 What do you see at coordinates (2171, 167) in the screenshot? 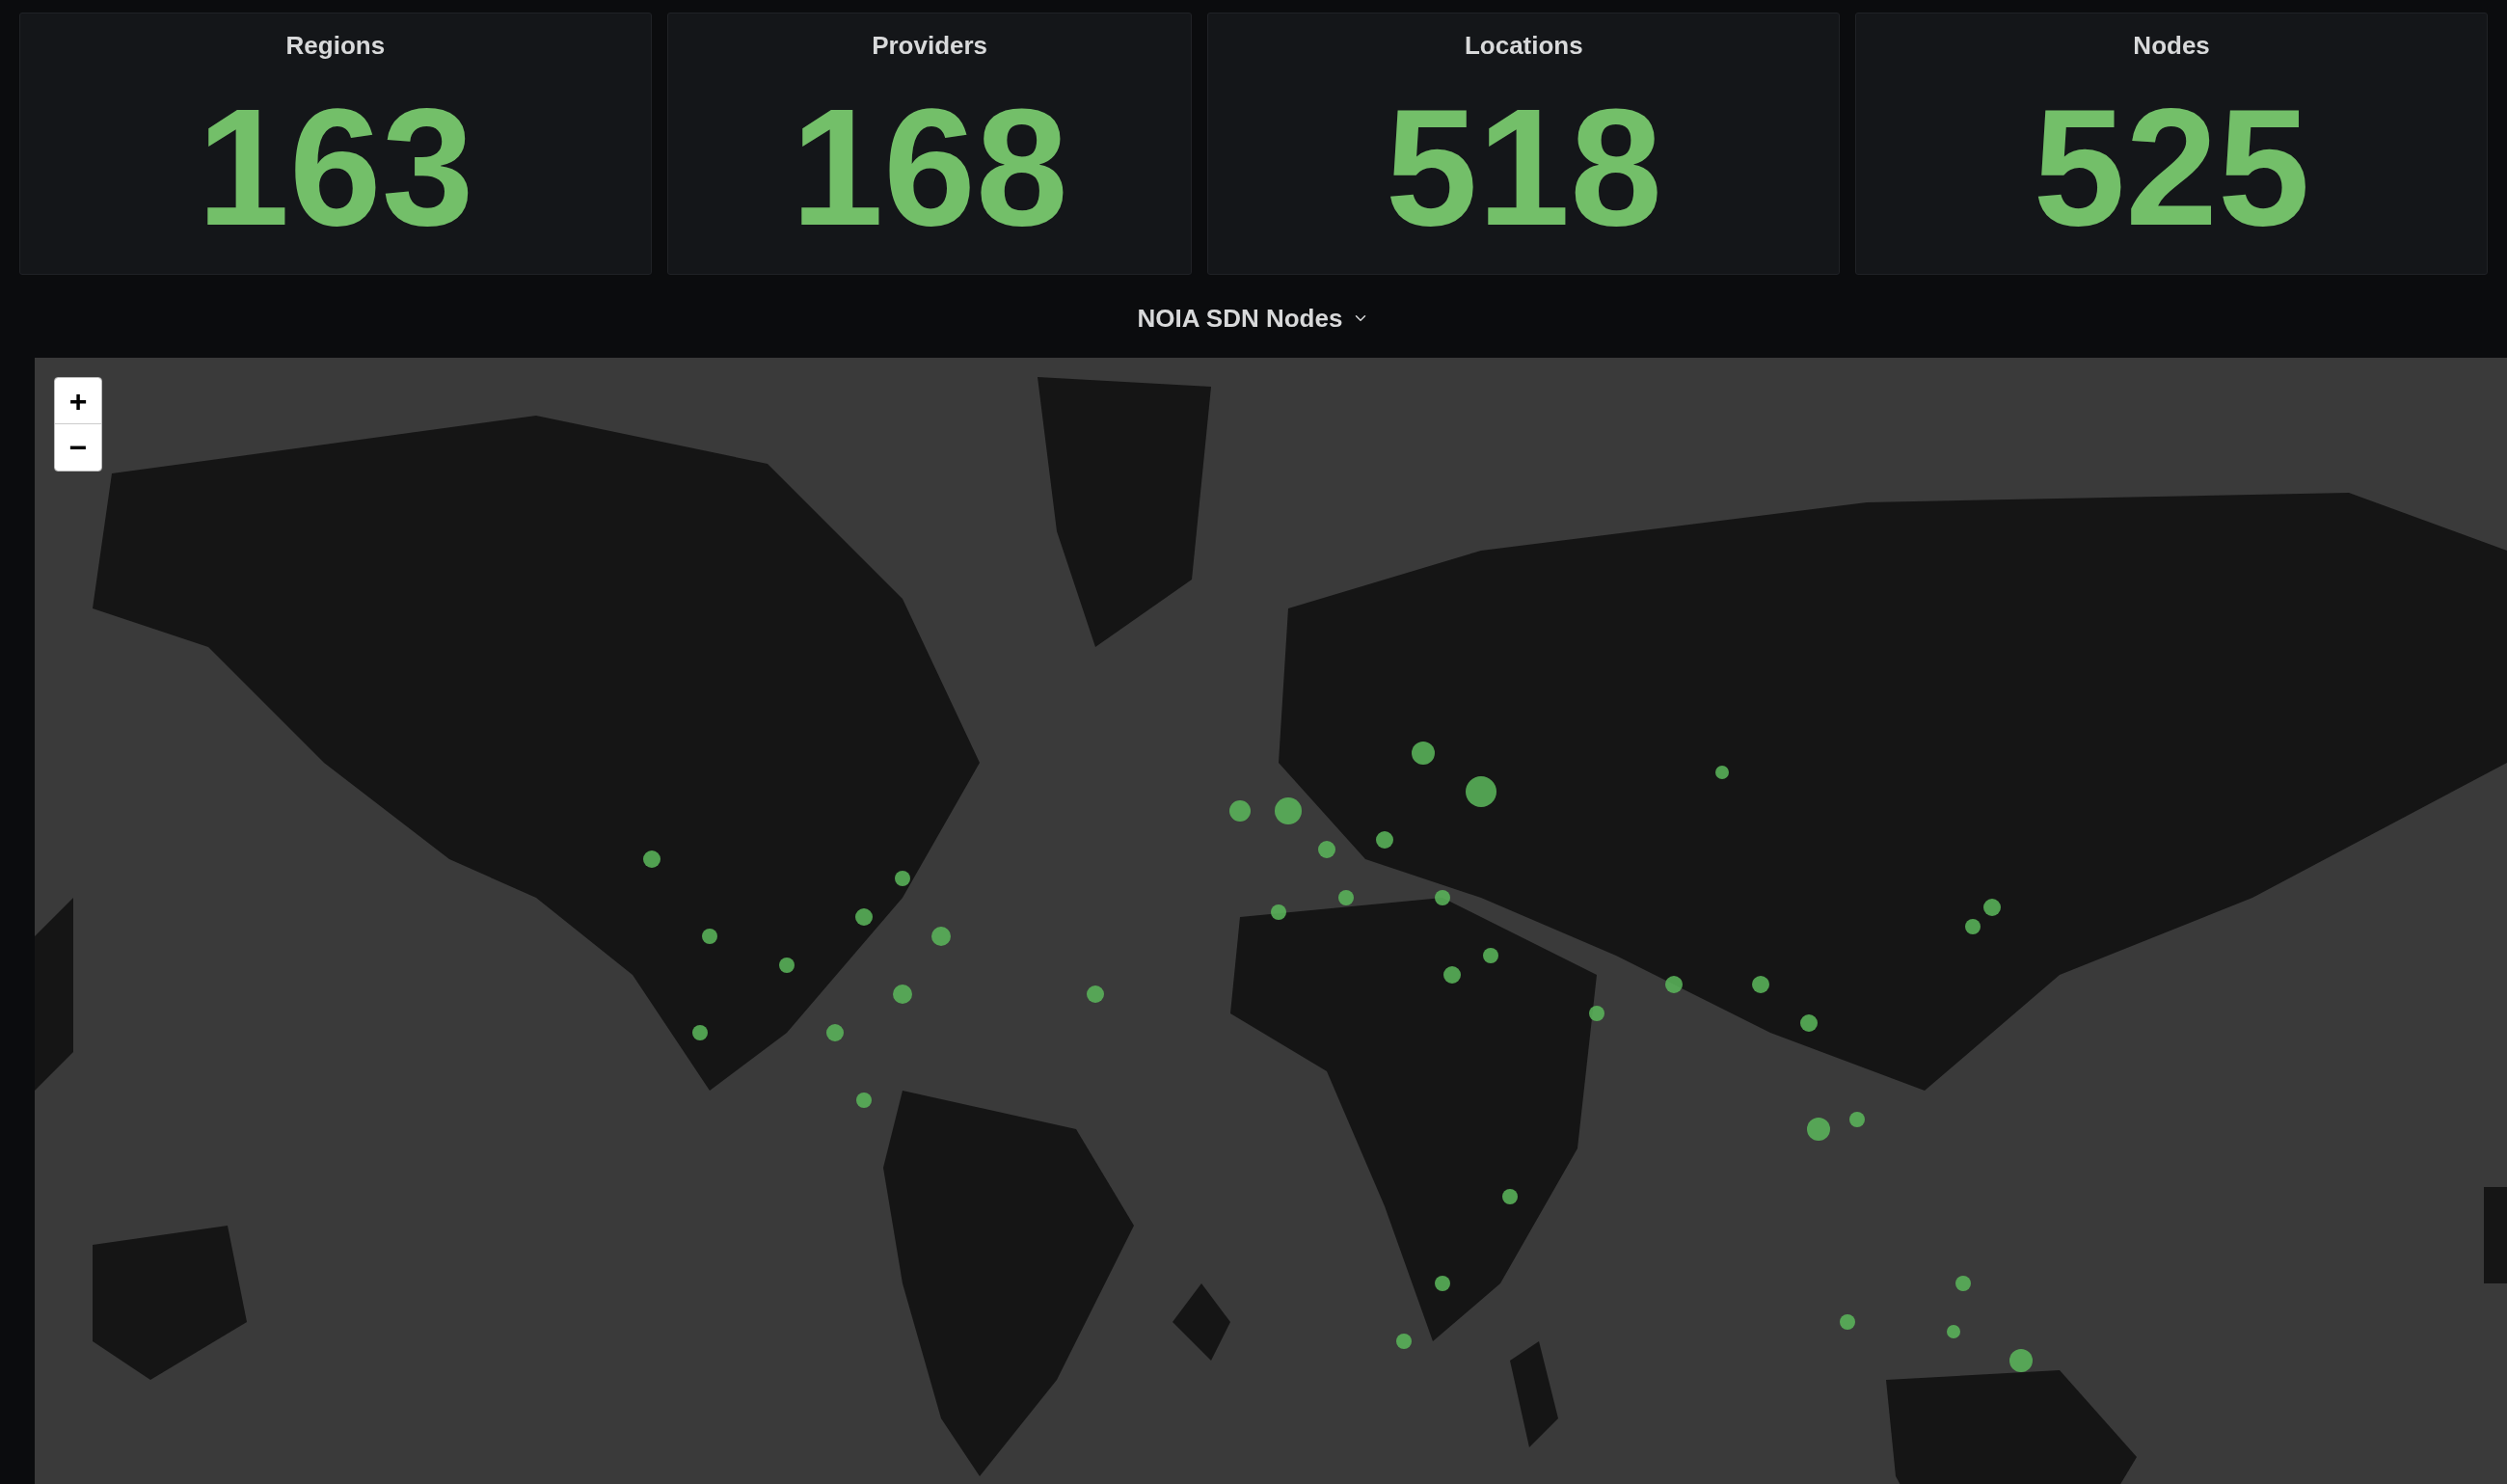
I see `stat-value: 525` at bounding box center [2171, 167].